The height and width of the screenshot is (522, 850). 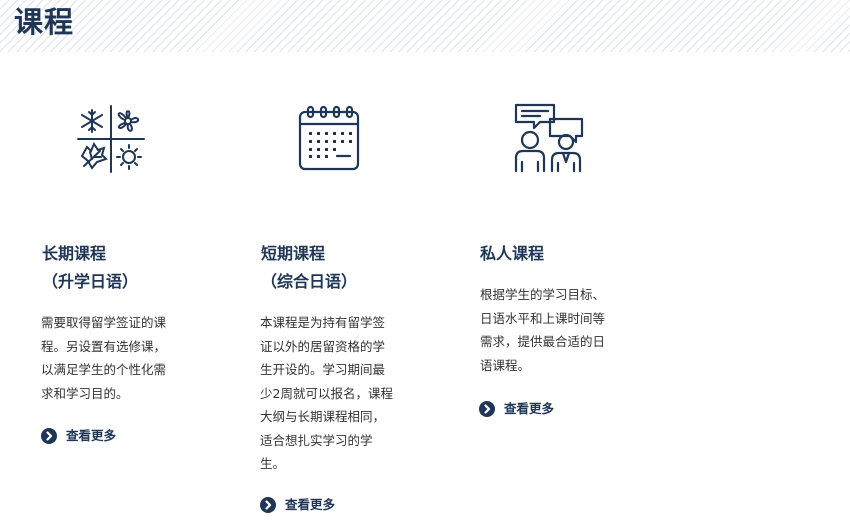 I want to click on view-more-link-short-term: 查看更多, so click(x=297, y=505).